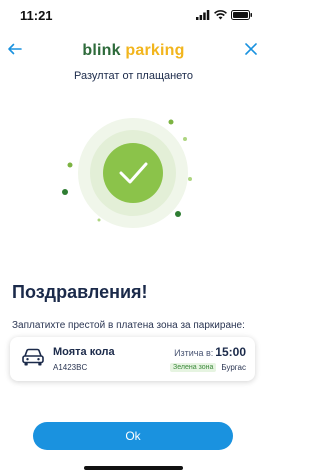  What do you see at coordinates (230, 352) in the screenshot?
I see `expires-time: 15:00` at bounding box center [230, 352].